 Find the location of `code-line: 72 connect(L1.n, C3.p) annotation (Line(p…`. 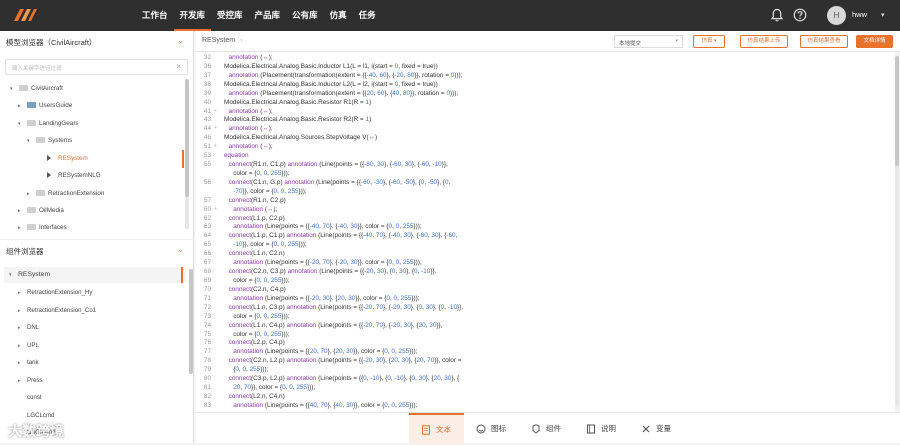

code-line: 72 connect(L1.n, C3.p) annotation (Line(p… is located at coordinates (545, 307).